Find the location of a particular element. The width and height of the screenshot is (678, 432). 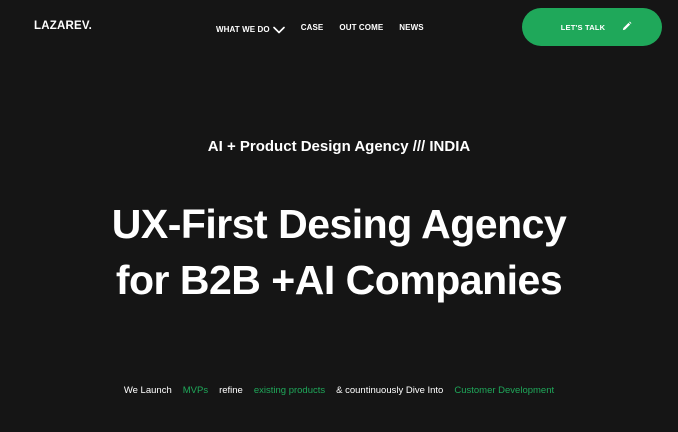

subline-text-1: We Launch is located at coordinates (147, 390).